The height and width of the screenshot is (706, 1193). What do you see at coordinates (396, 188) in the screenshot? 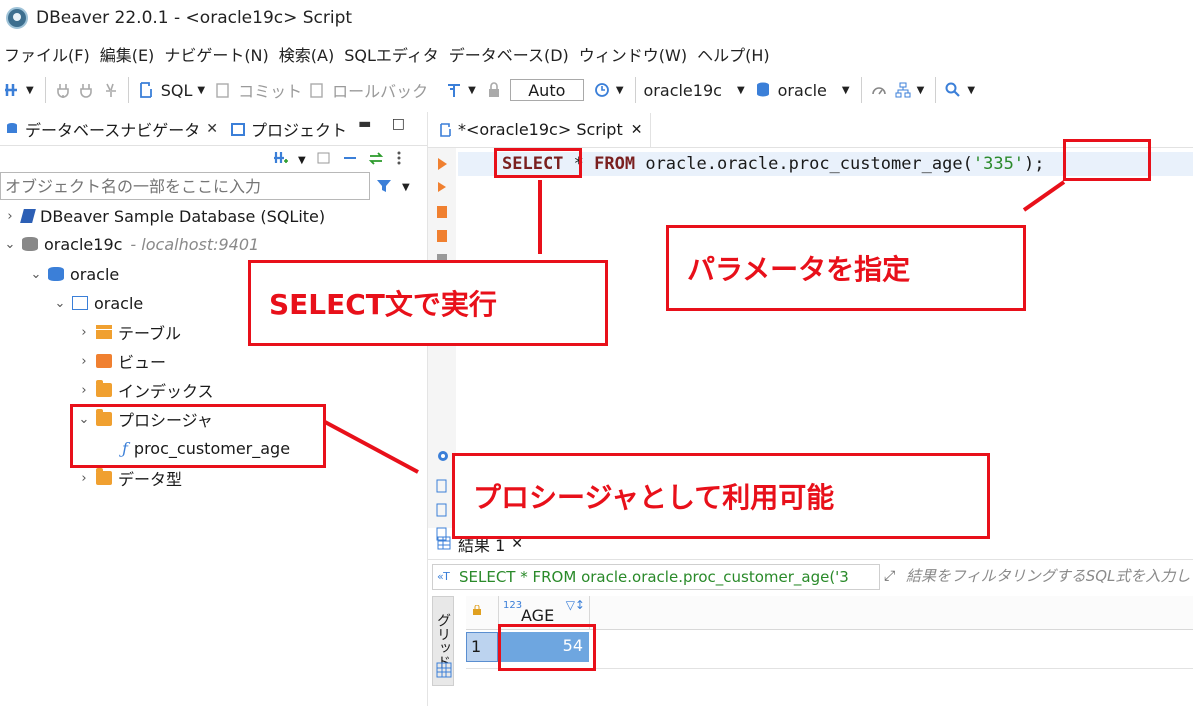
I see `filter-icon: ▼` at bounding box center [396, 188].